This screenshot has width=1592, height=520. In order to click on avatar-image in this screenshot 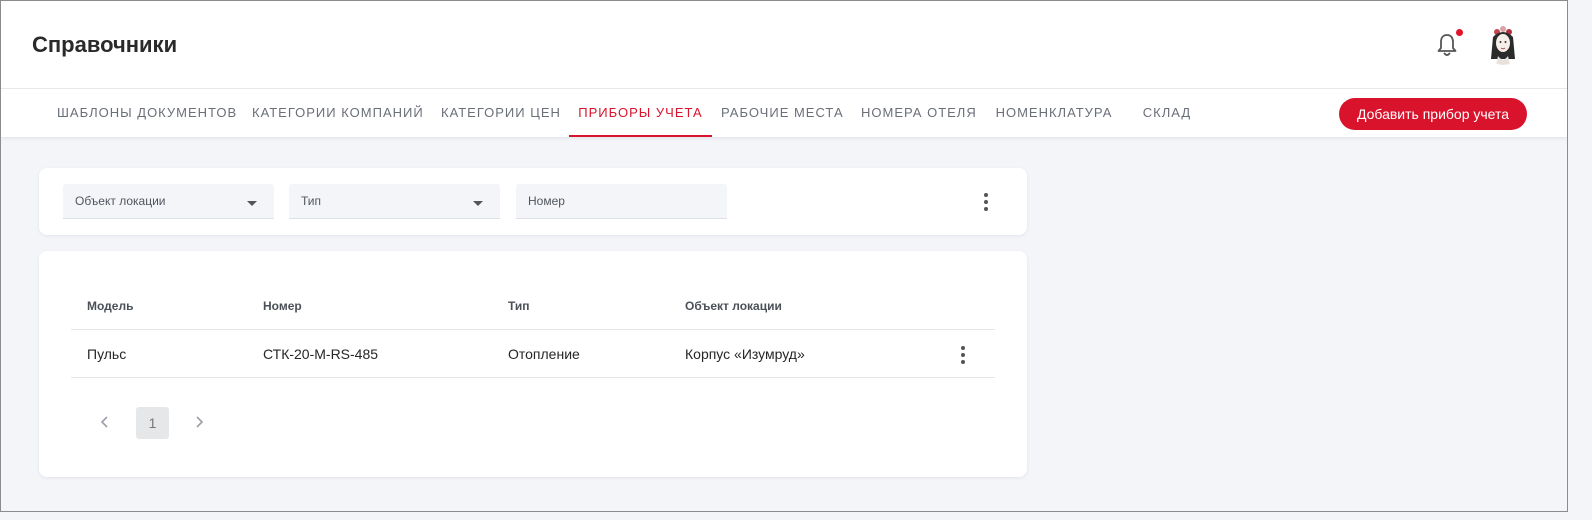, I will do `click(1503, 44)`.